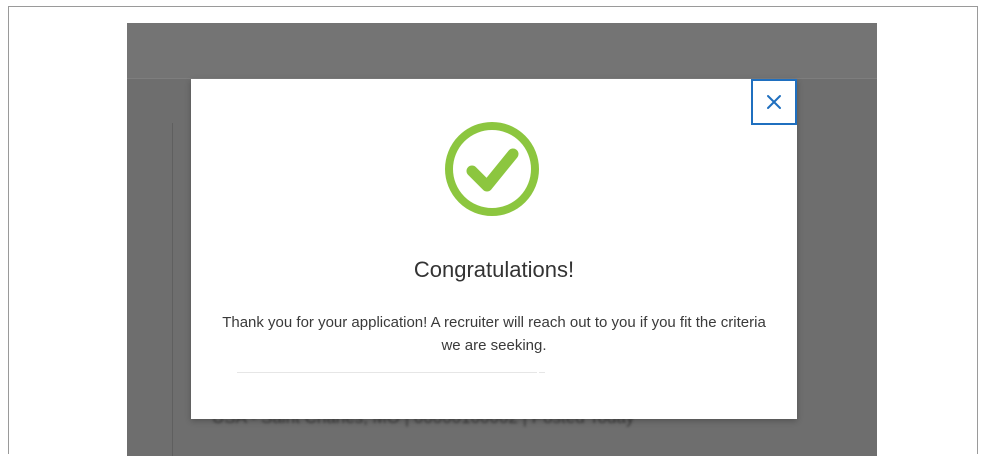 This screenshot has height=456, width=987. What do you see at coordinates (172, 289) in the screenshot?
I see `content-divider` at bounding box center [172, 289].